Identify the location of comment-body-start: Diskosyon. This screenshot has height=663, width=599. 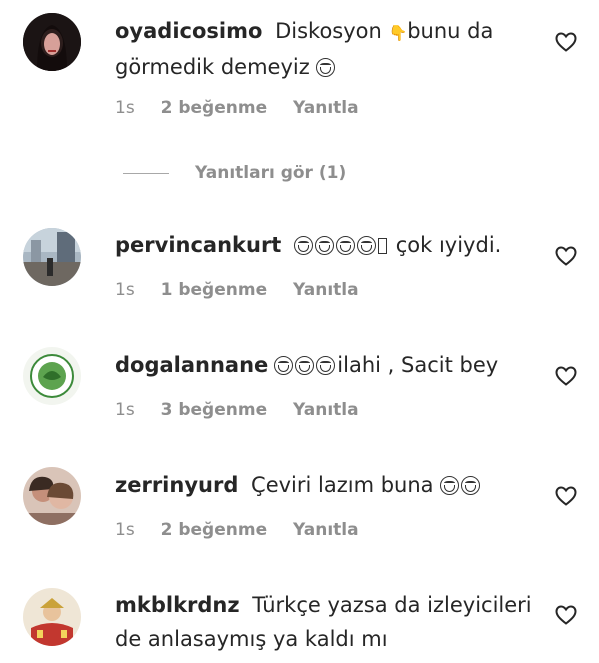
(332, 31).